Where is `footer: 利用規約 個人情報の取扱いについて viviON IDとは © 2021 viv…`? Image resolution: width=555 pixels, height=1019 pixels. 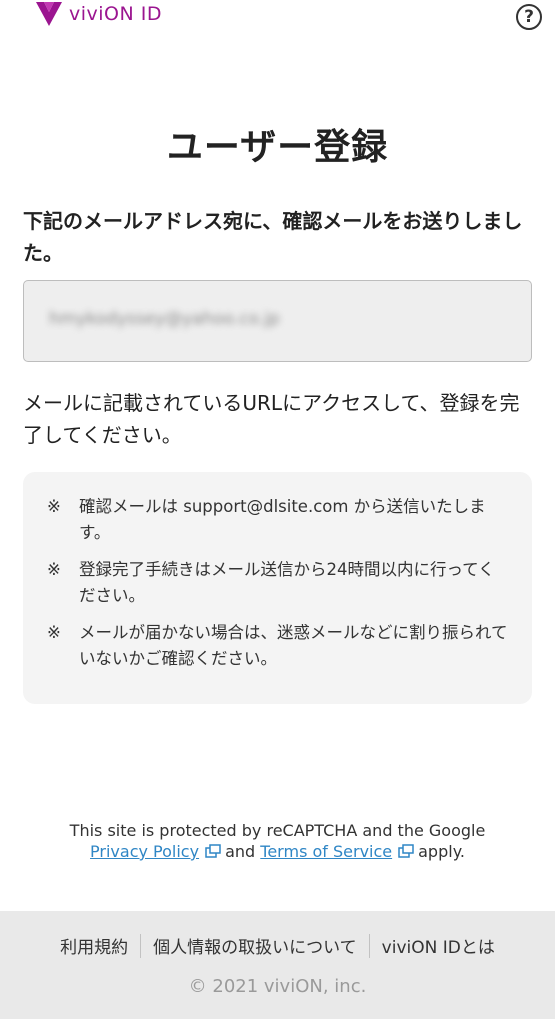
footer: 利用規約 個人情報の取扱いについて viviON IDとは © 2021 viv… is located at coordinates (277, 965).